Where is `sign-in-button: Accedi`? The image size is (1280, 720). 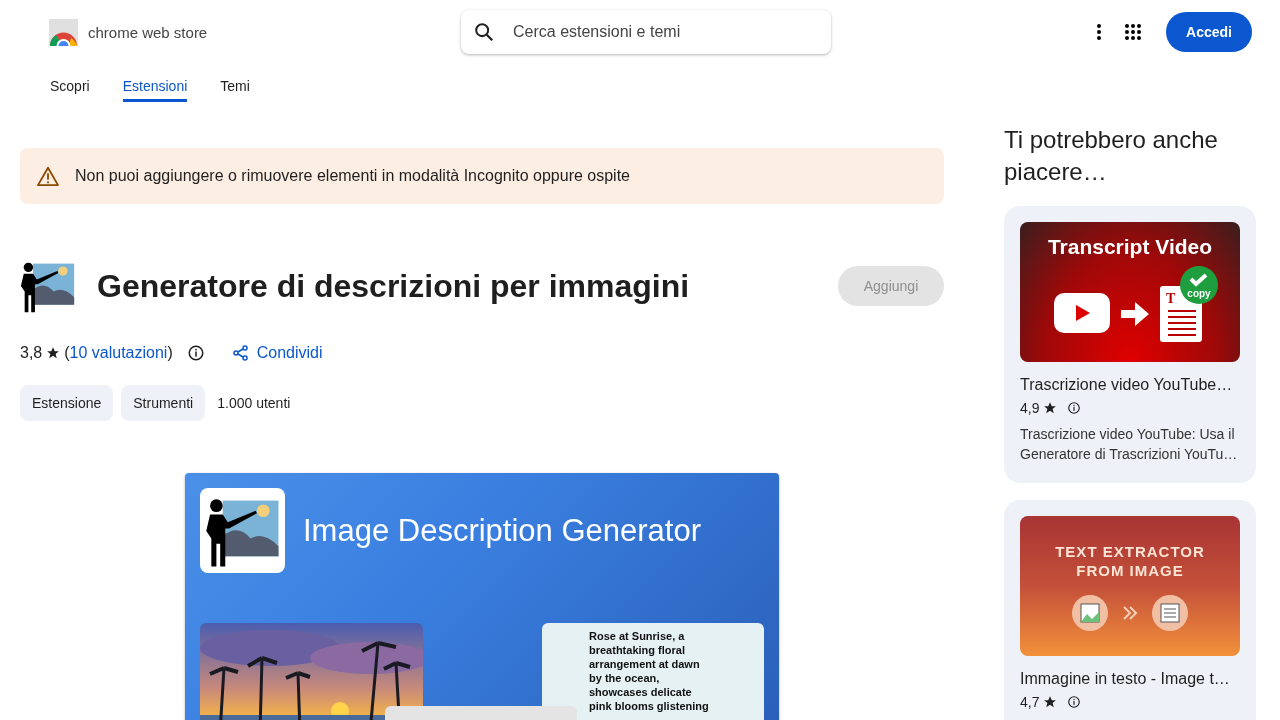 sign-in-button: Accedi is located at coordinates (1209, 32).